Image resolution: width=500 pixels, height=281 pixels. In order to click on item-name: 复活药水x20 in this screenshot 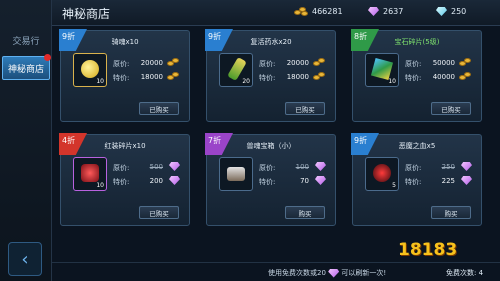, I will do `click(271, 42)`.